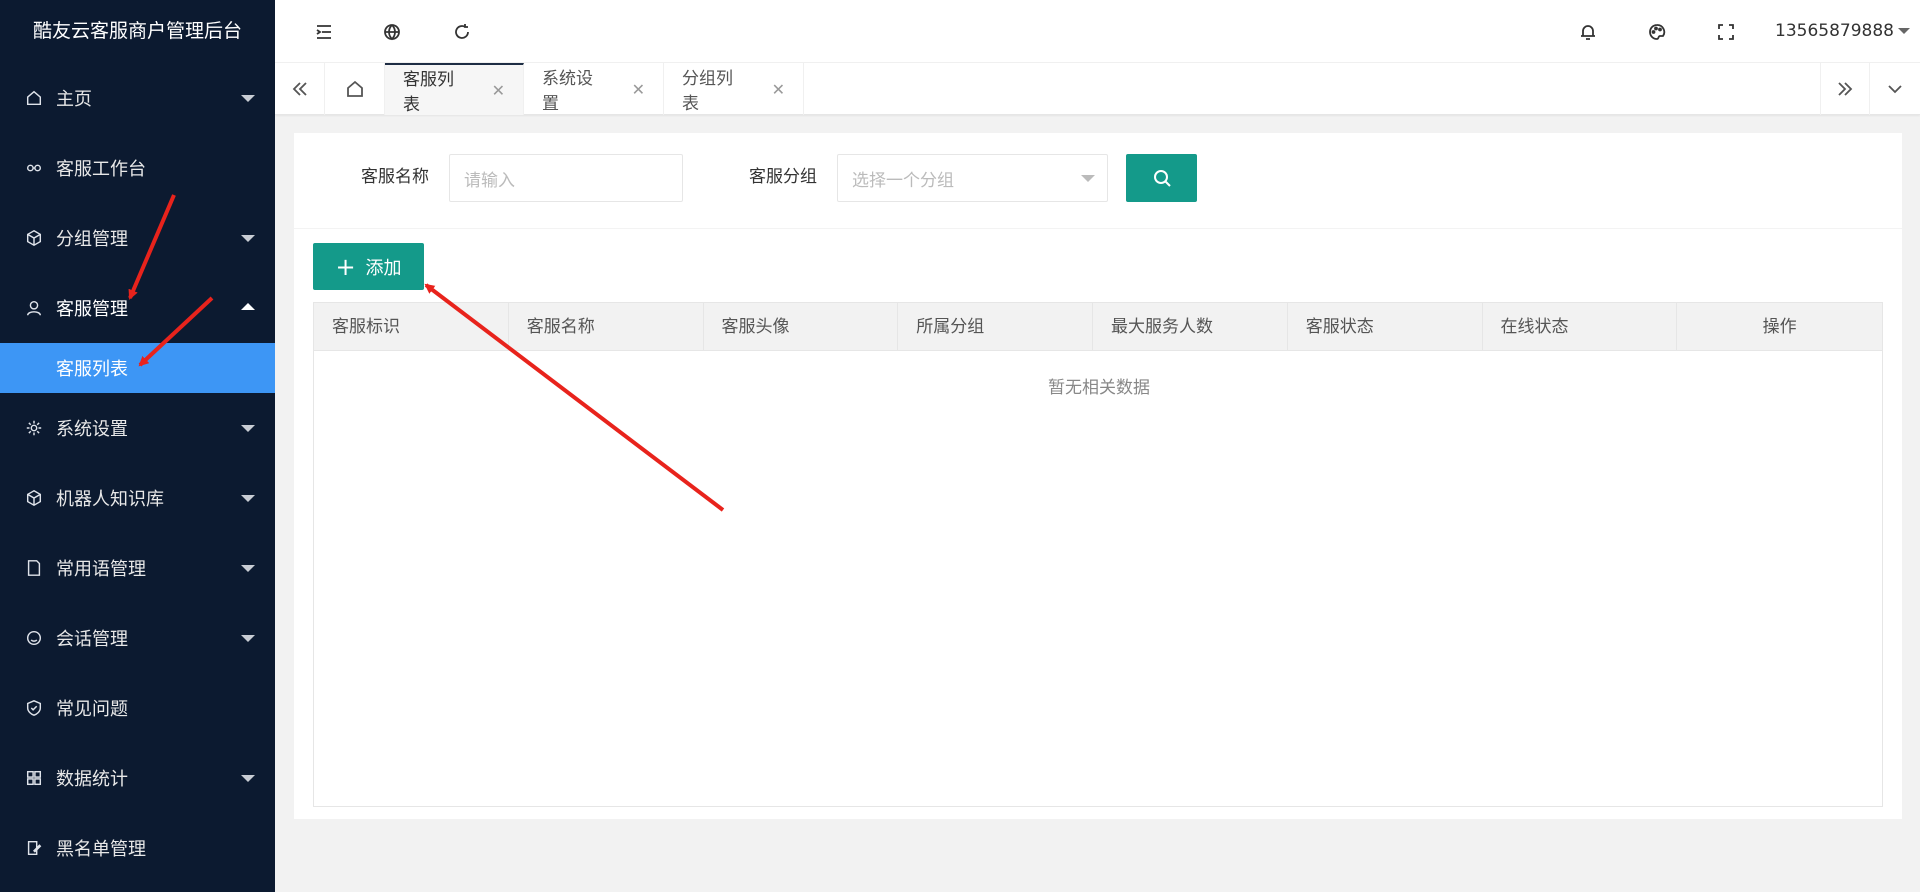 This screenshot has height=892, width=1920. I want to click on tab-label: 系统设置, so click(567, 91).